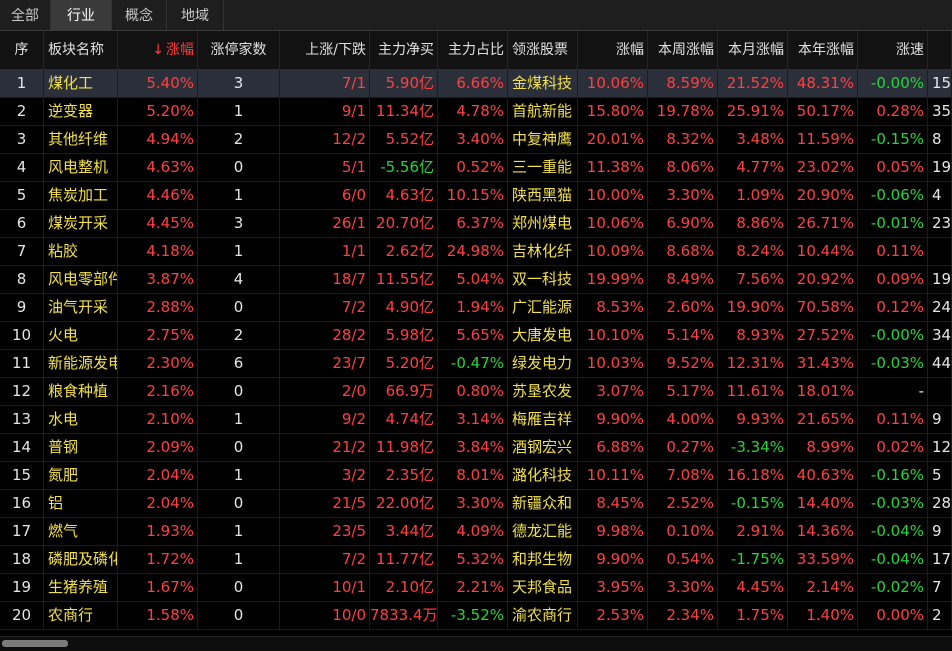 This screenshot has width=952, height=651. What do you see at coordinates (543, 587) in the screenshot?
I see `cell-col-leading-stock: 天邦食品` at bounding box center [543, 587].